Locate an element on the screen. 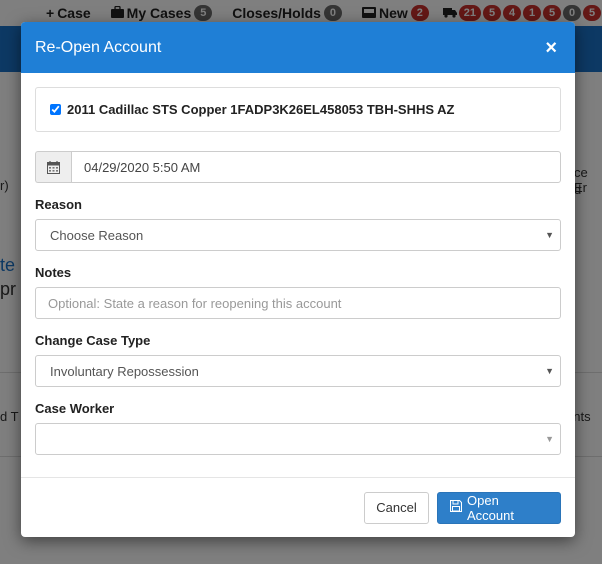 Image resolution: width=602 pixels, height=564 pixels. case-worker-label: Case Worker is located at coordinates (75, 408).